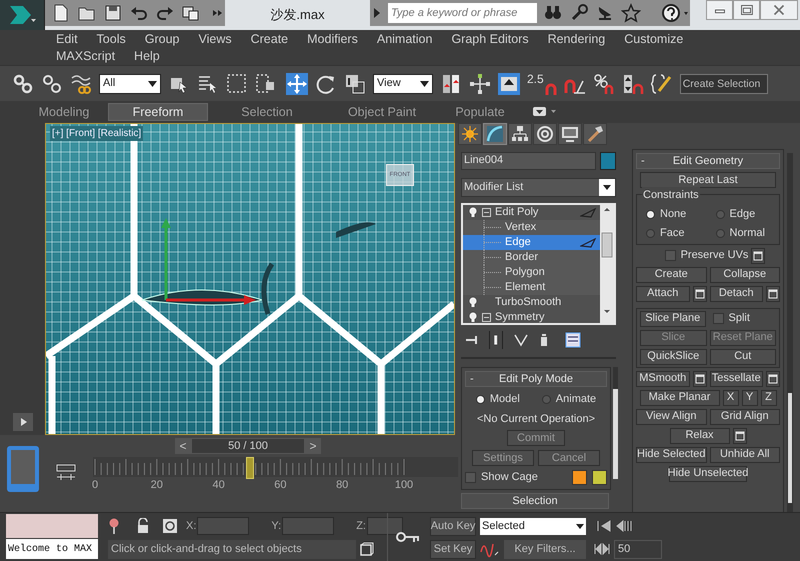 The height and width of the screenshot is (561, 800). What do you see at coordinates (183, 446) in the screenshot?
I see `previous-frame-button: <` at bounding box center [183, 446].